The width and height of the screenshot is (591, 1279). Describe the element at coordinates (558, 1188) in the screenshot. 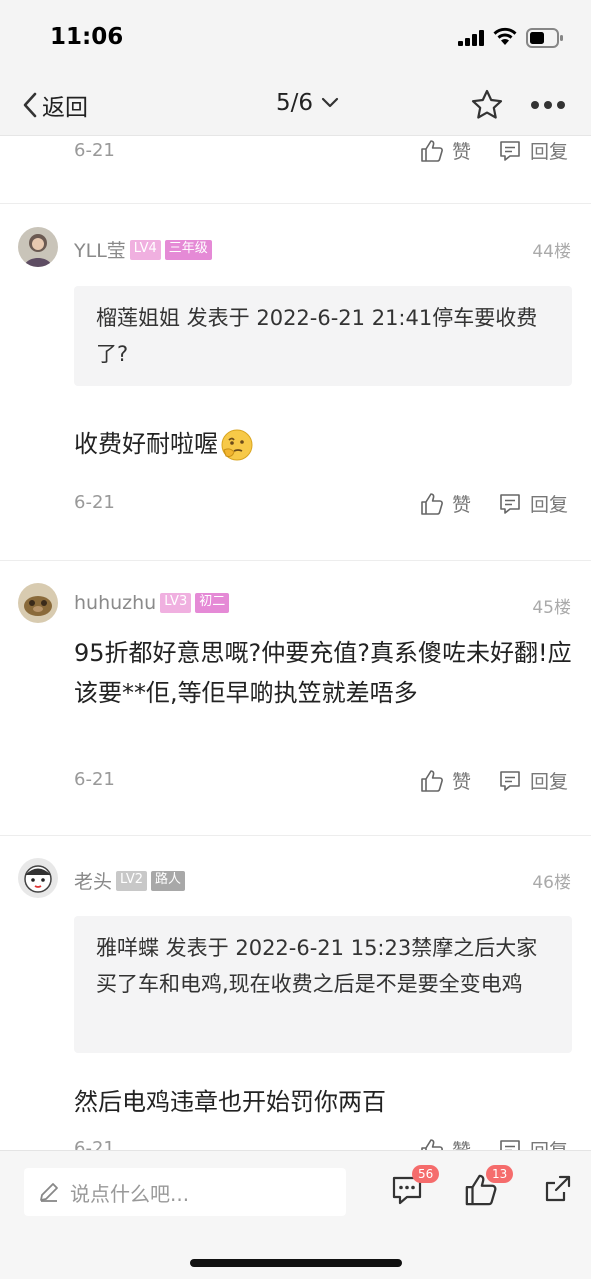

I see `share-icon` at that location.